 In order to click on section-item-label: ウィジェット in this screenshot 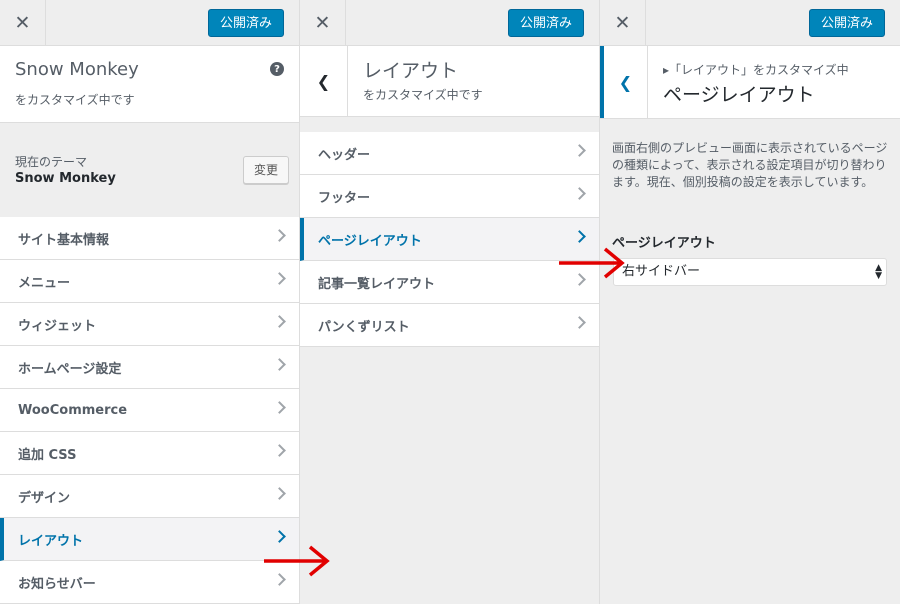, I will do `click(57, 326)`.